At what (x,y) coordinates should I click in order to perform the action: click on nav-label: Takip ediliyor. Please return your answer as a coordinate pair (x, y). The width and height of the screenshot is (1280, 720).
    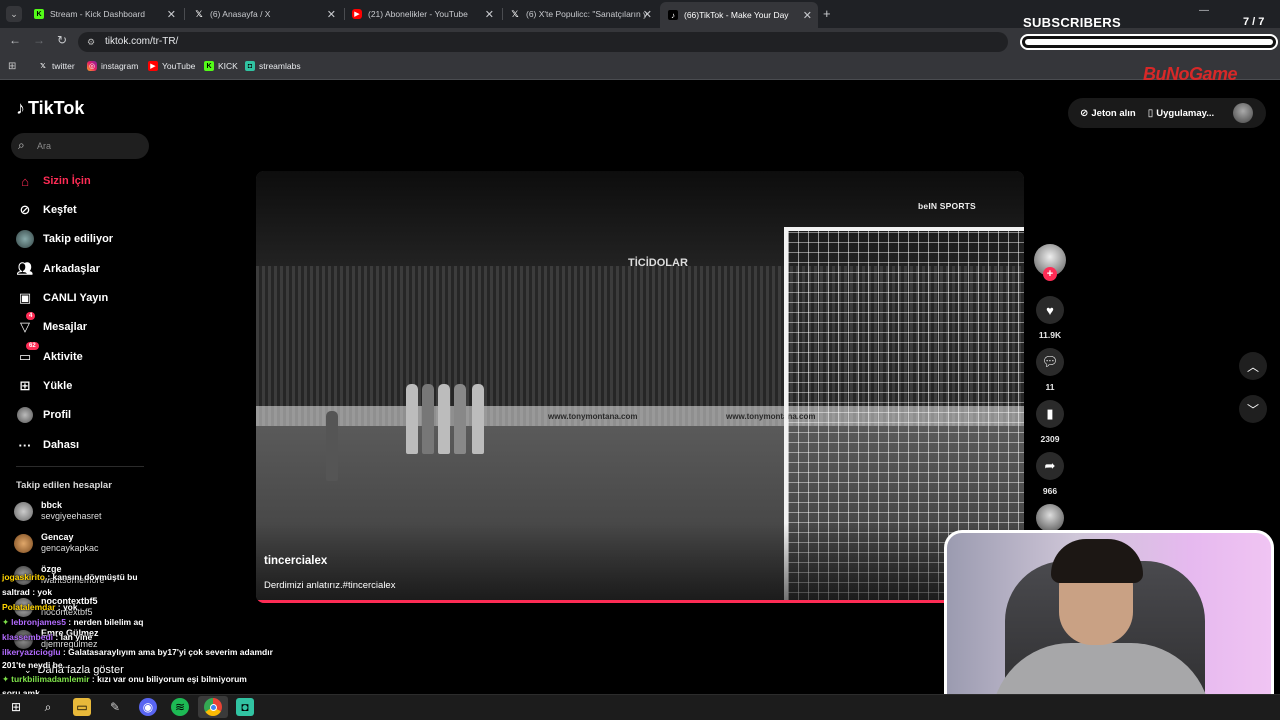
    Looking at the image, I should click on (78, 239).